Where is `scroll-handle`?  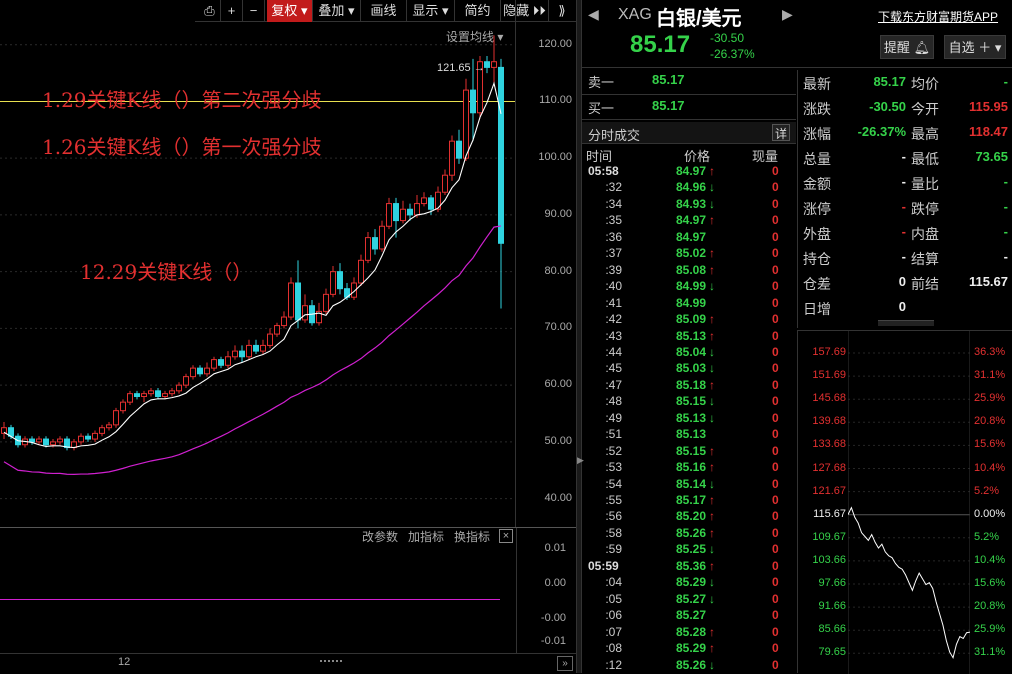 scroll-handle is located at coordinates (331, 663).